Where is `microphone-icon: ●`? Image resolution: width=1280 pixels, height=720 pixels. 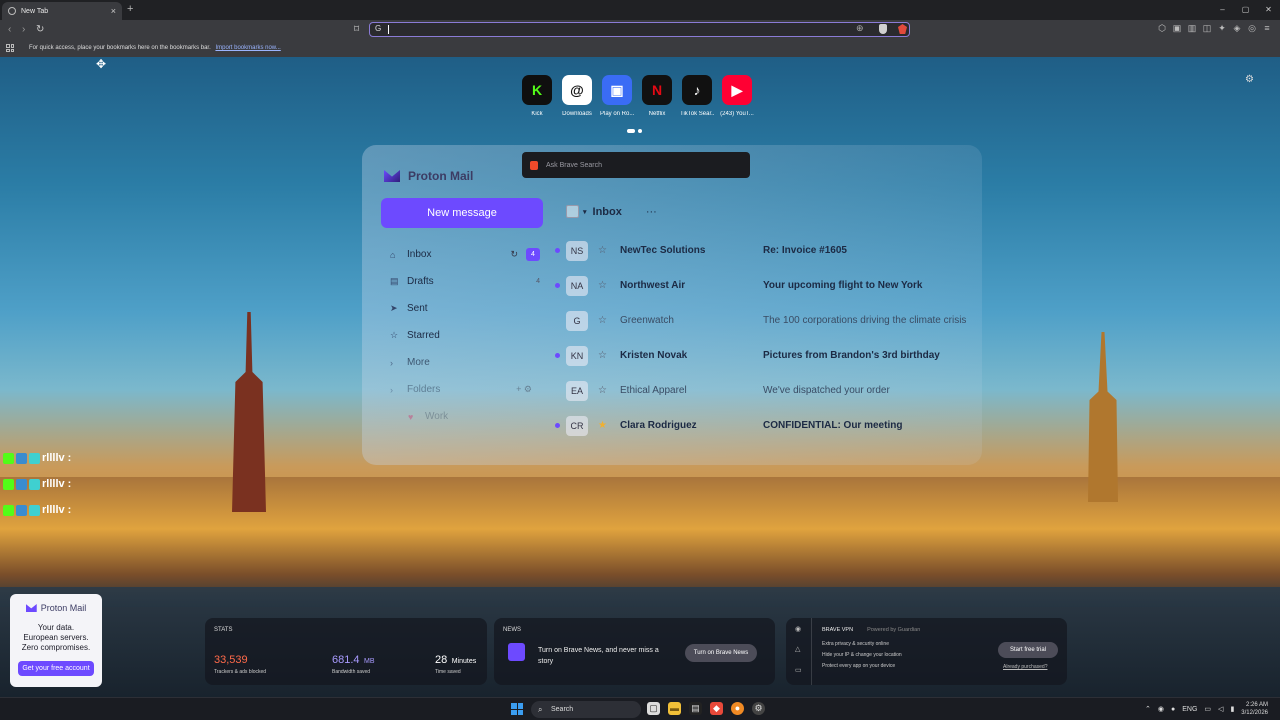
microphone-icon: ● is located at coordinates (1173, 709).